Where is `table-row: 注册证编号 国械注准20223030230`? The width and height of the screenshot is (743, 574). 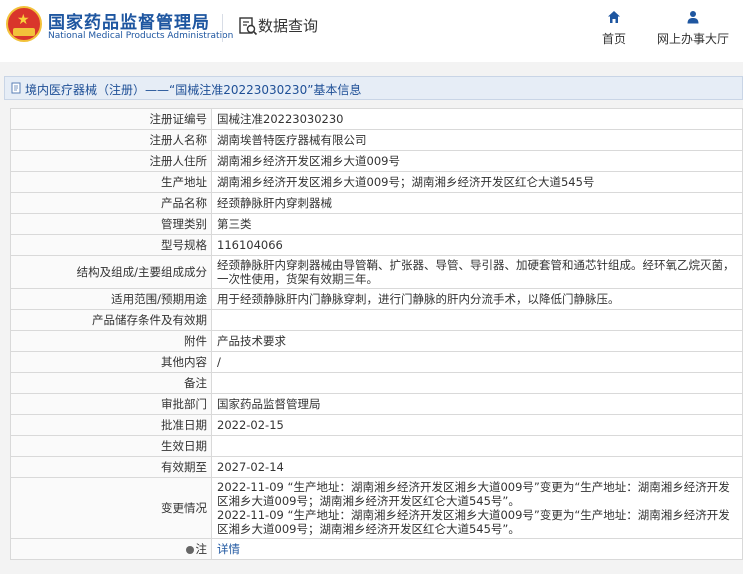 table-row: 注册证编号 国械注准20223030230 is located at coordinates (376, 119).